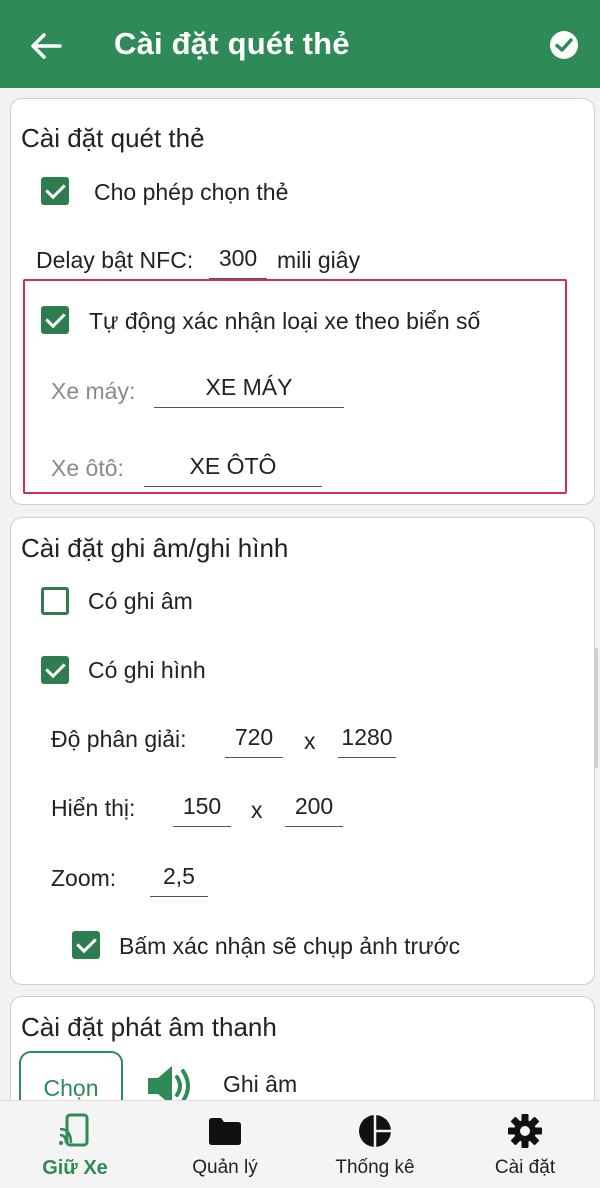 The image size is (600, 1188). I want to click on nfc-phone-icon, so click(74, 1130).